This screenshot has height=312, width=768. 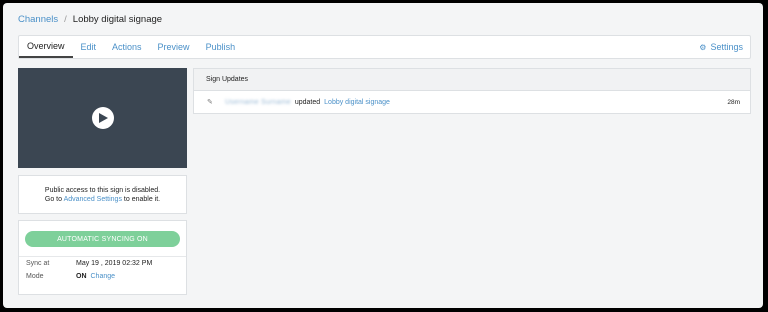 What do you see at coordinates (38, 19) in the screenshot?
I see `breadcrumb-channels-link: Channels` at bounding box center [38, 19].